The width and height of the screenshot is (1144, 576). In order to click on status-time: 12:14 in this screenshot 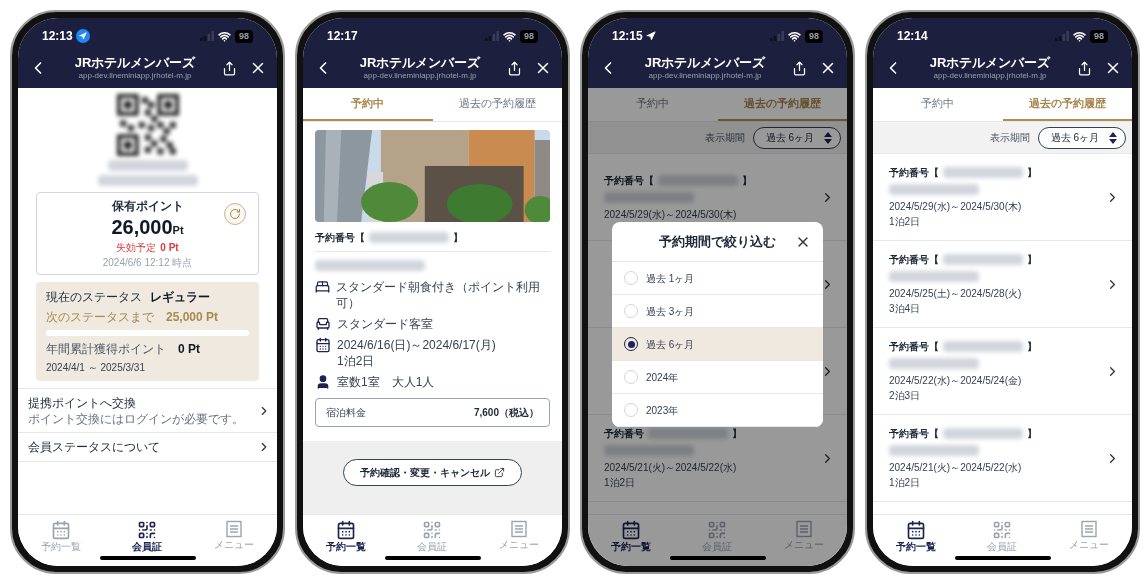, I will do `click(912, 36)`.